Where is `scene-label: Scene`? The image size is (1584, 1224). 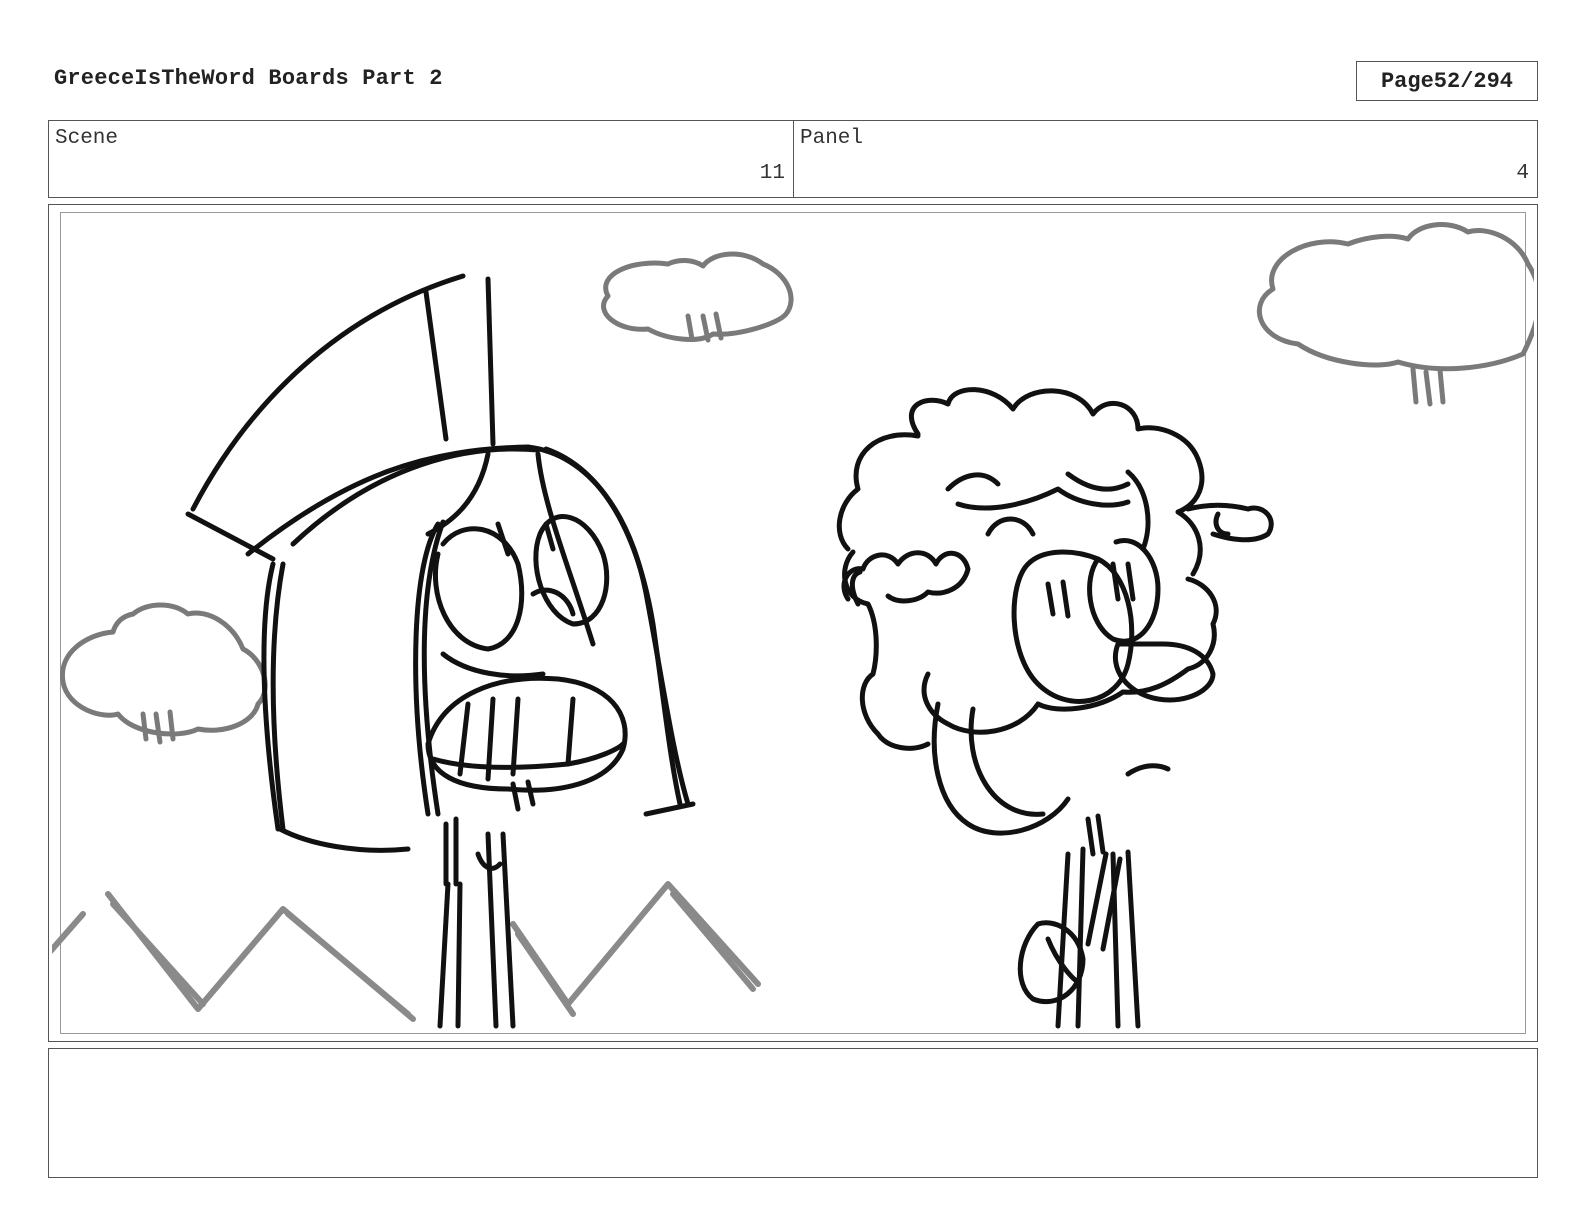 scene-label: Scene is located at coordinates (87, 138).